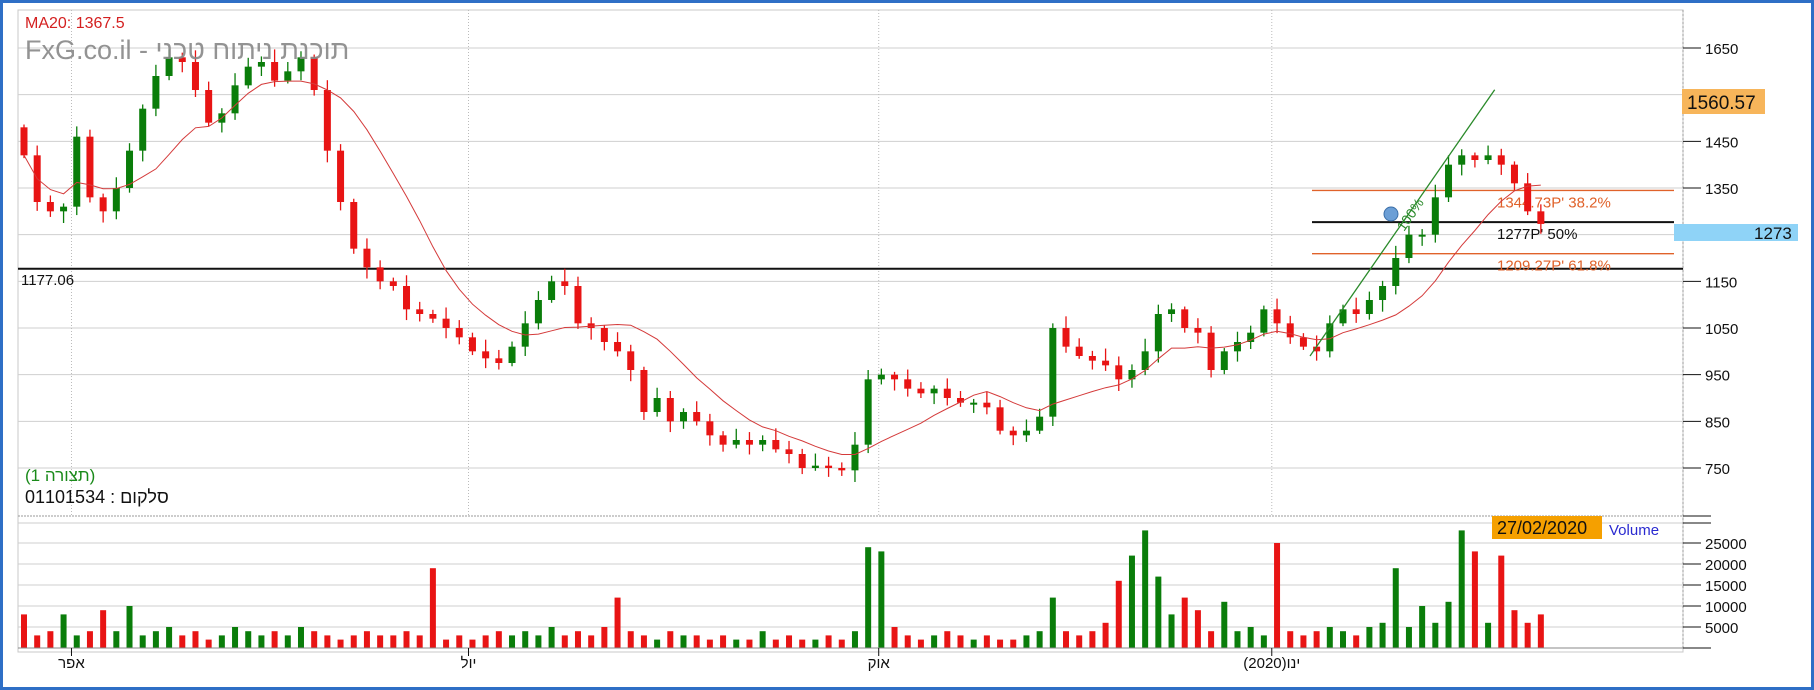 The width and height of the screenshot is (1814, 690). Describe the element at coordinates (1391, 214) in the screenshot. I see `info-marker-icon` at that location.